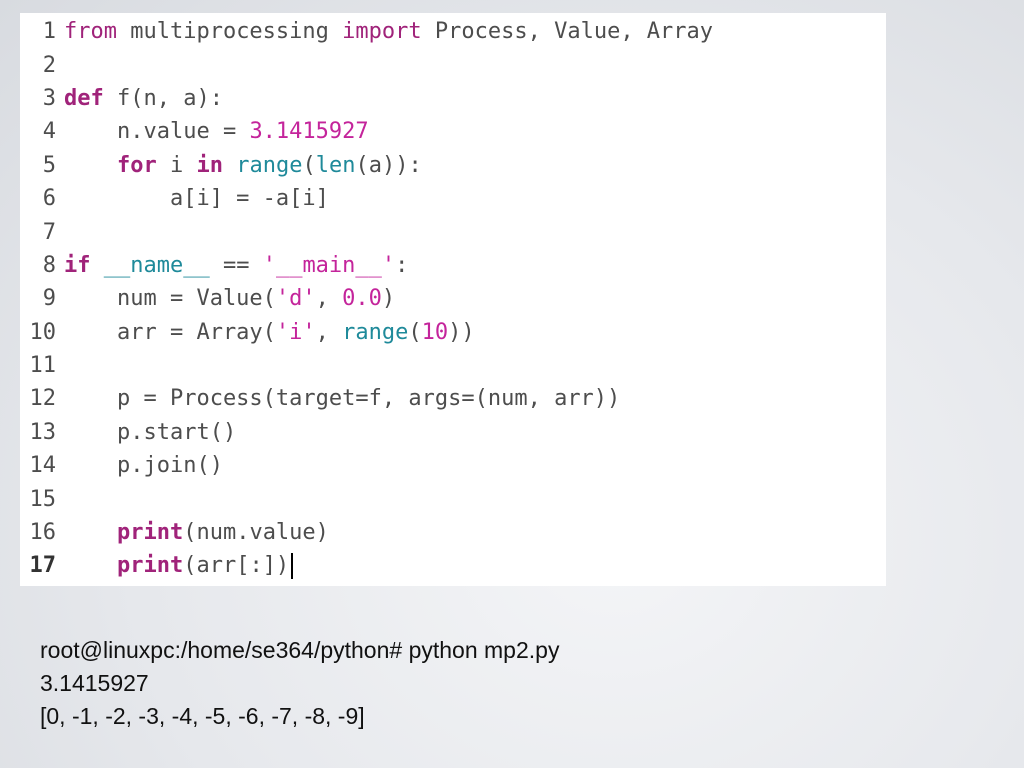 Image resolution: width=1024 pixels, height=768 pixels. What do you see at coordinates (43, 533) in the screenshot?
I see `line-number: 16` at bounding box center [43, 533].